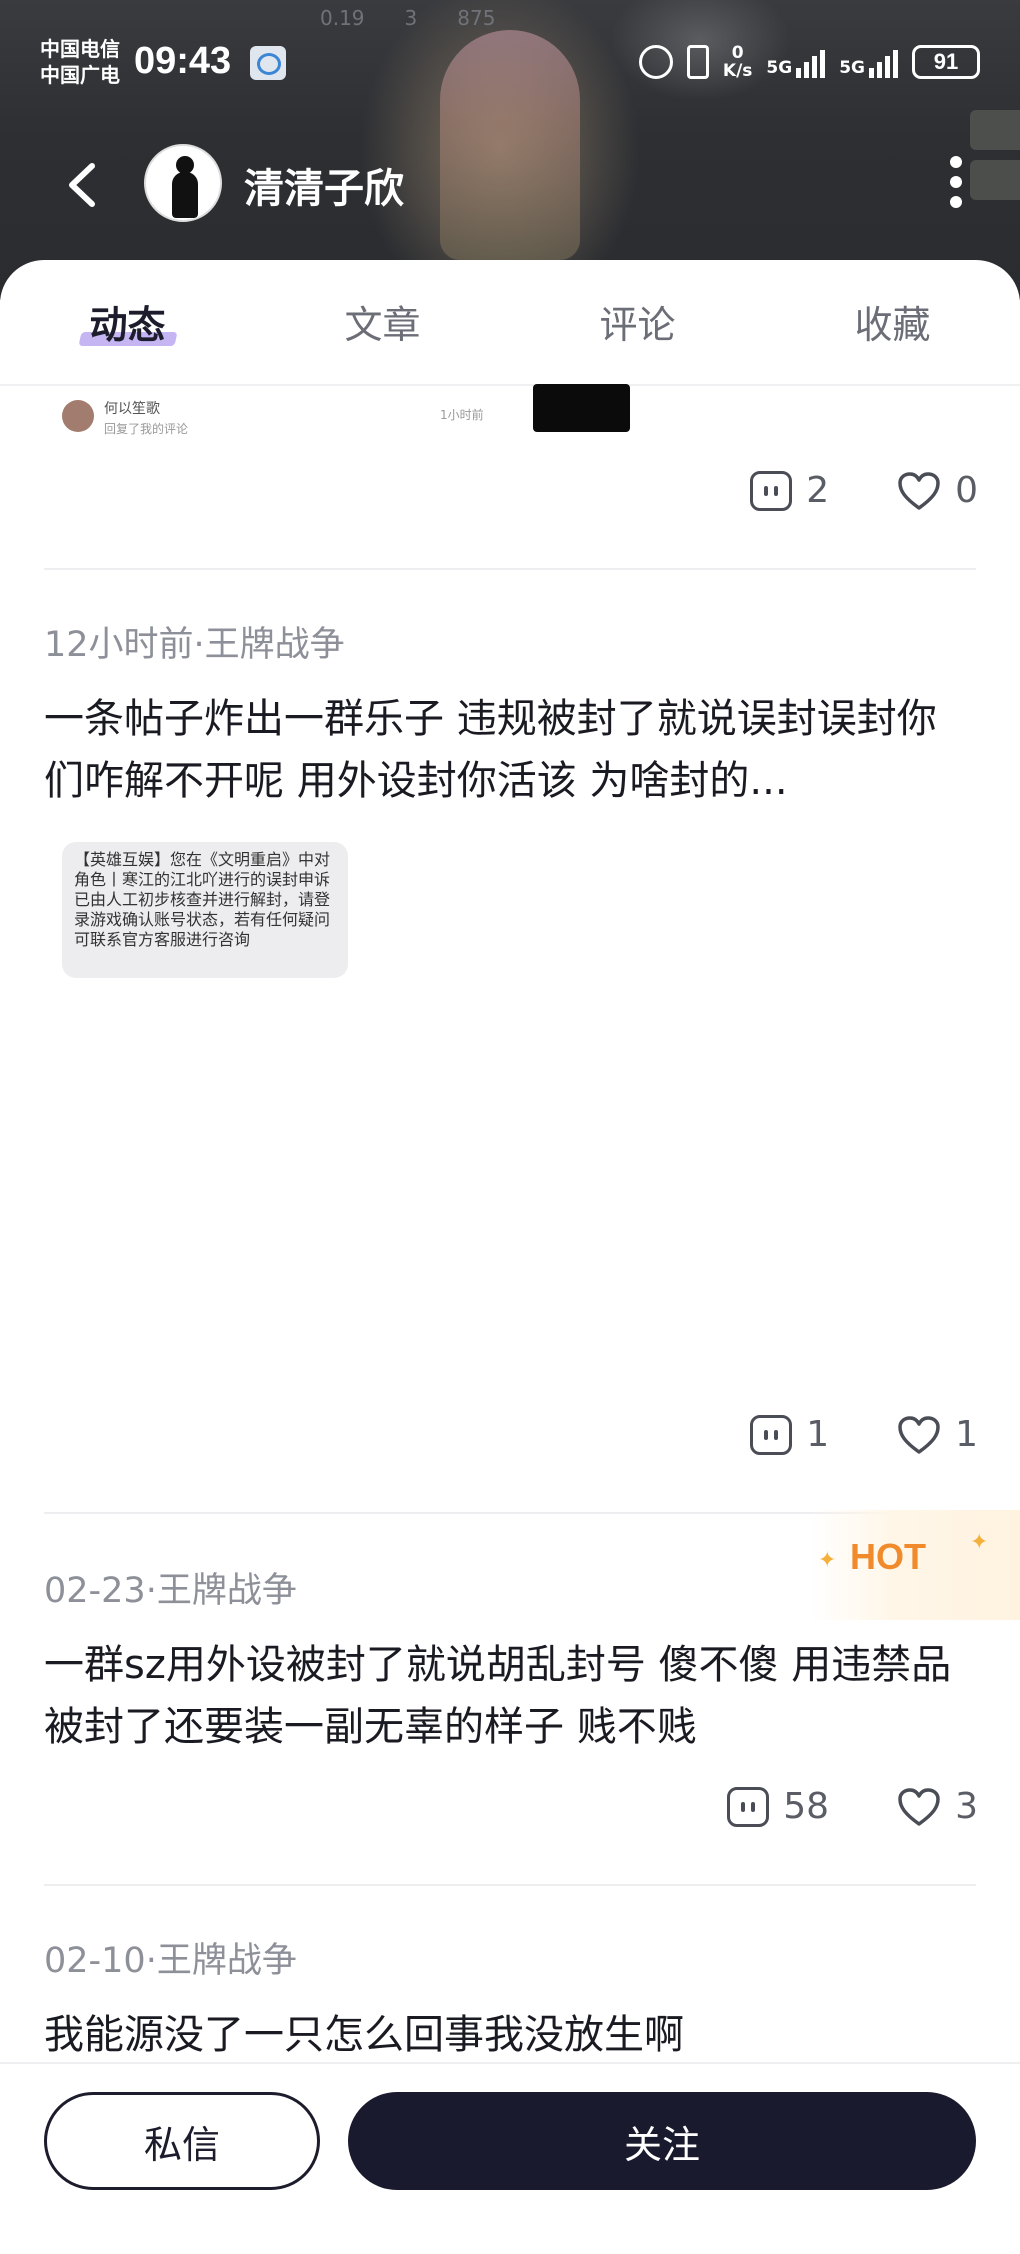 The width and height of the screenshot is (1020, 2254). I want to click on post-image-thumbnail, so click(581, 408).